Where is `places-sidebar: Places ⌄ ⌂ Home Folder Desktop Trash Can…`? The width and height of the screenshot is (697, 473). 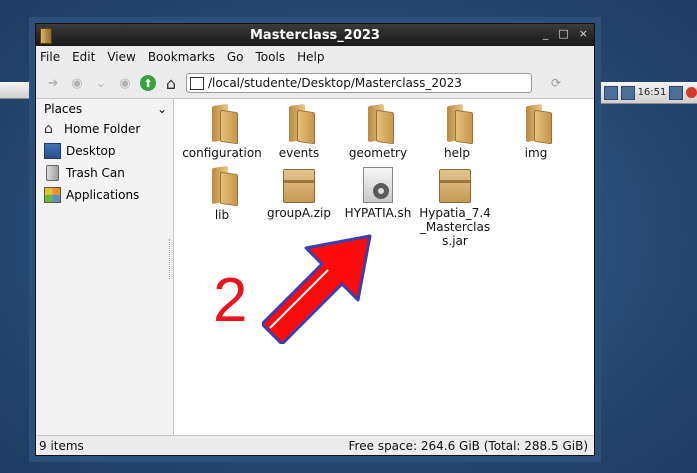
places-sidebar: Places ⌄ ⌂ Home Folder Desktop Trash Can… is located at coordinates (105, 267).